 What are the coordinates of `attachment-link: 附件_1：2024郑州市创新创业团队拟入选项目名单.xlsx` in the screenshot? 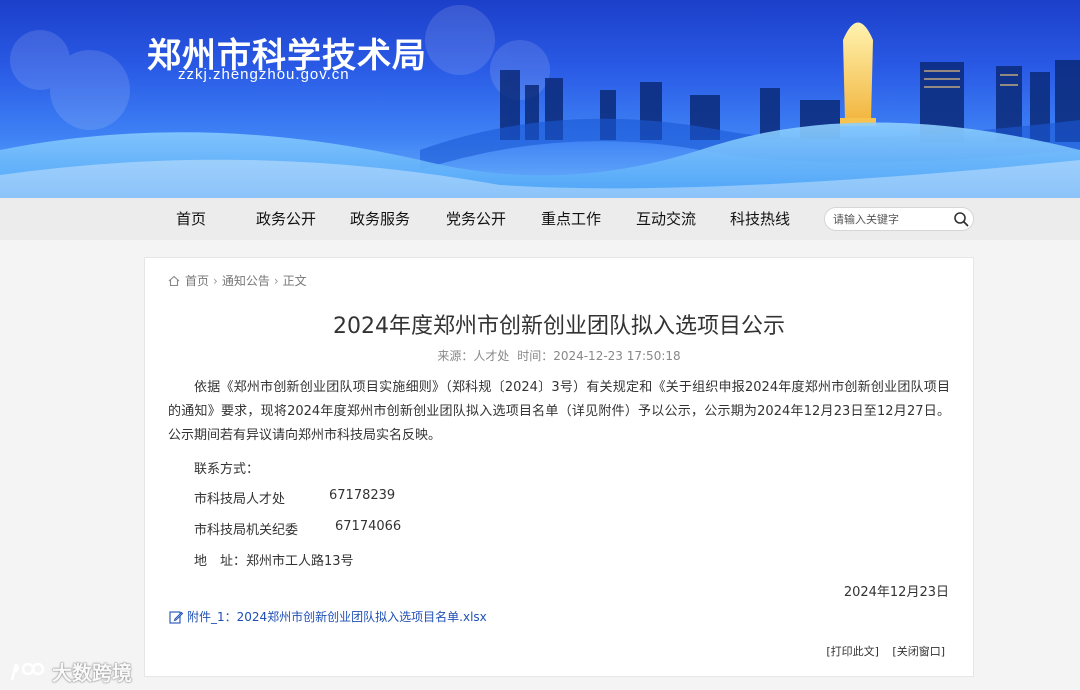 It's located at (328, 616).